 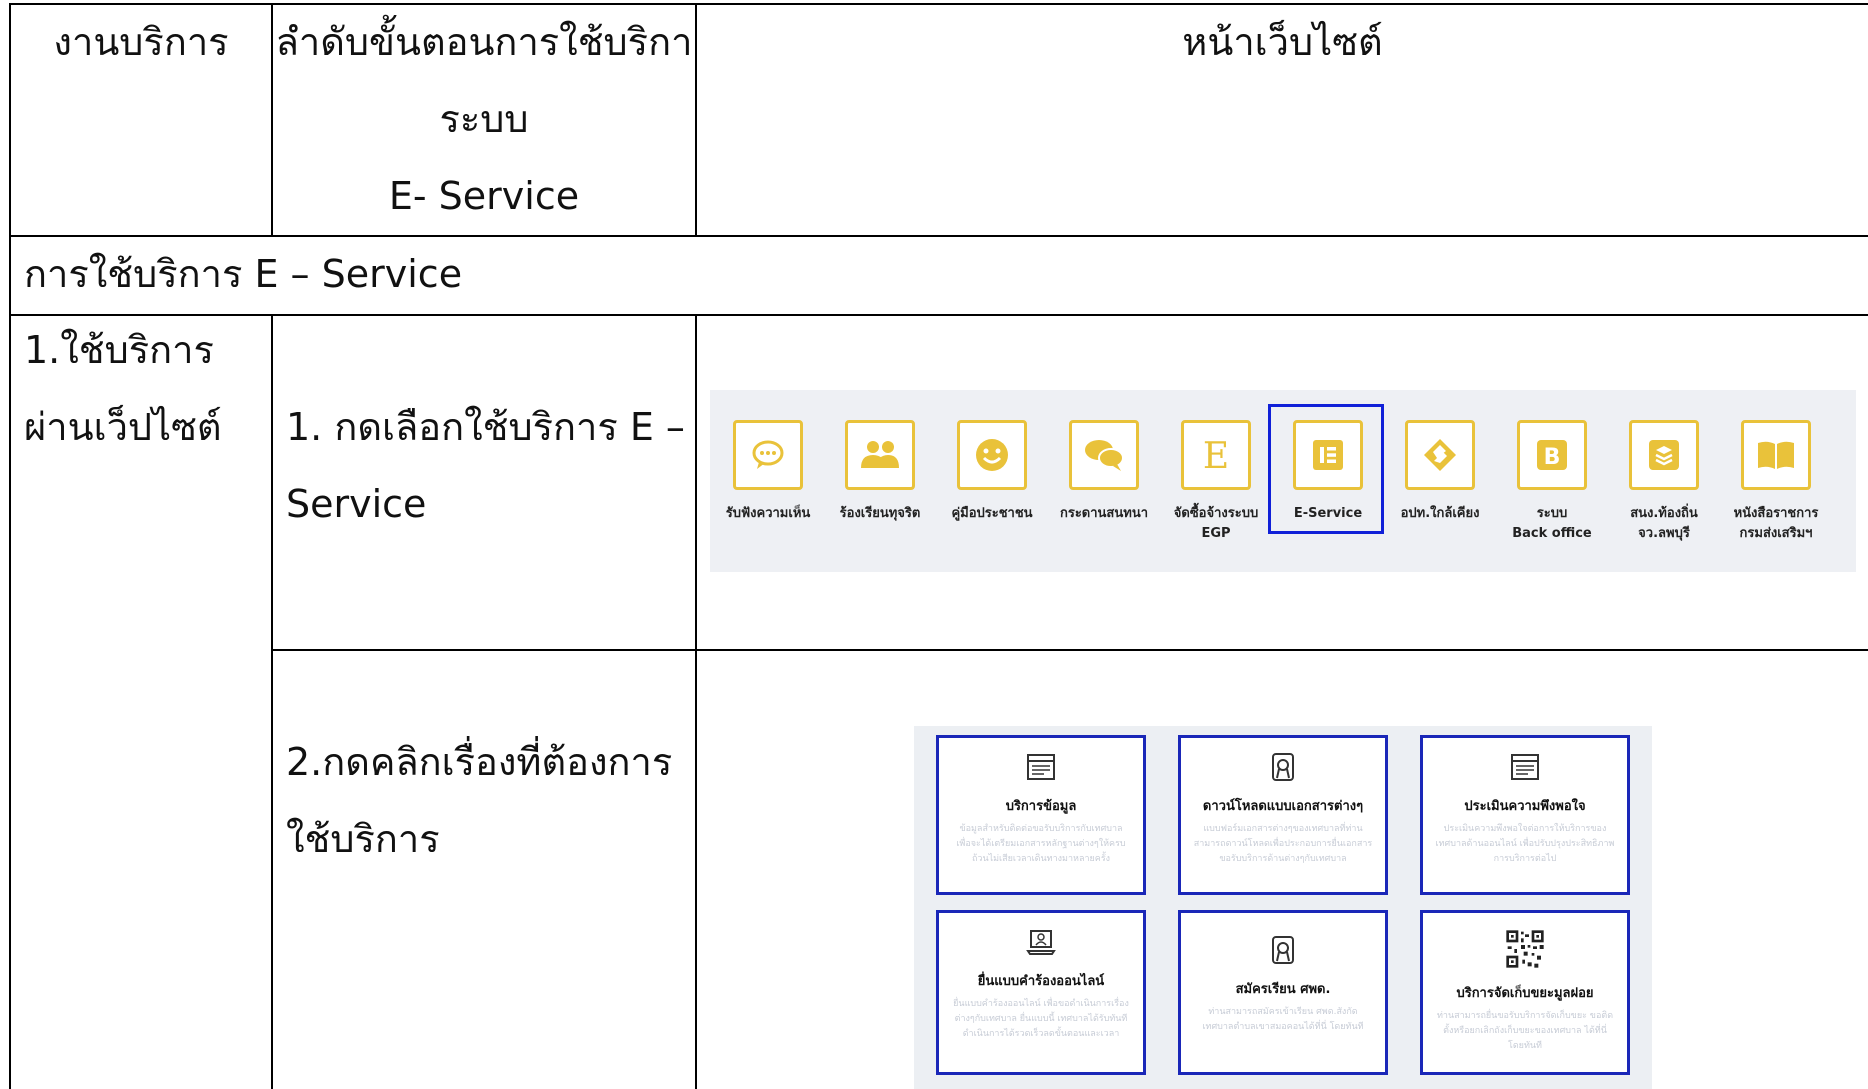 I want to click on selection-highlight, so click(x=1326, y=469).